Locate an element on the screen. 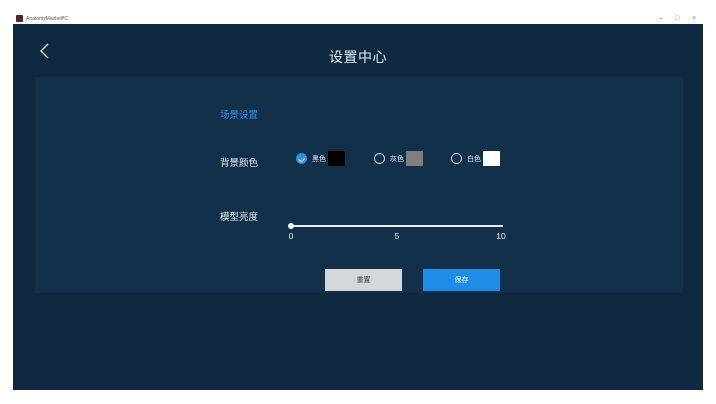  slider-tick-min: 0 is located at coordinates (291, 236).